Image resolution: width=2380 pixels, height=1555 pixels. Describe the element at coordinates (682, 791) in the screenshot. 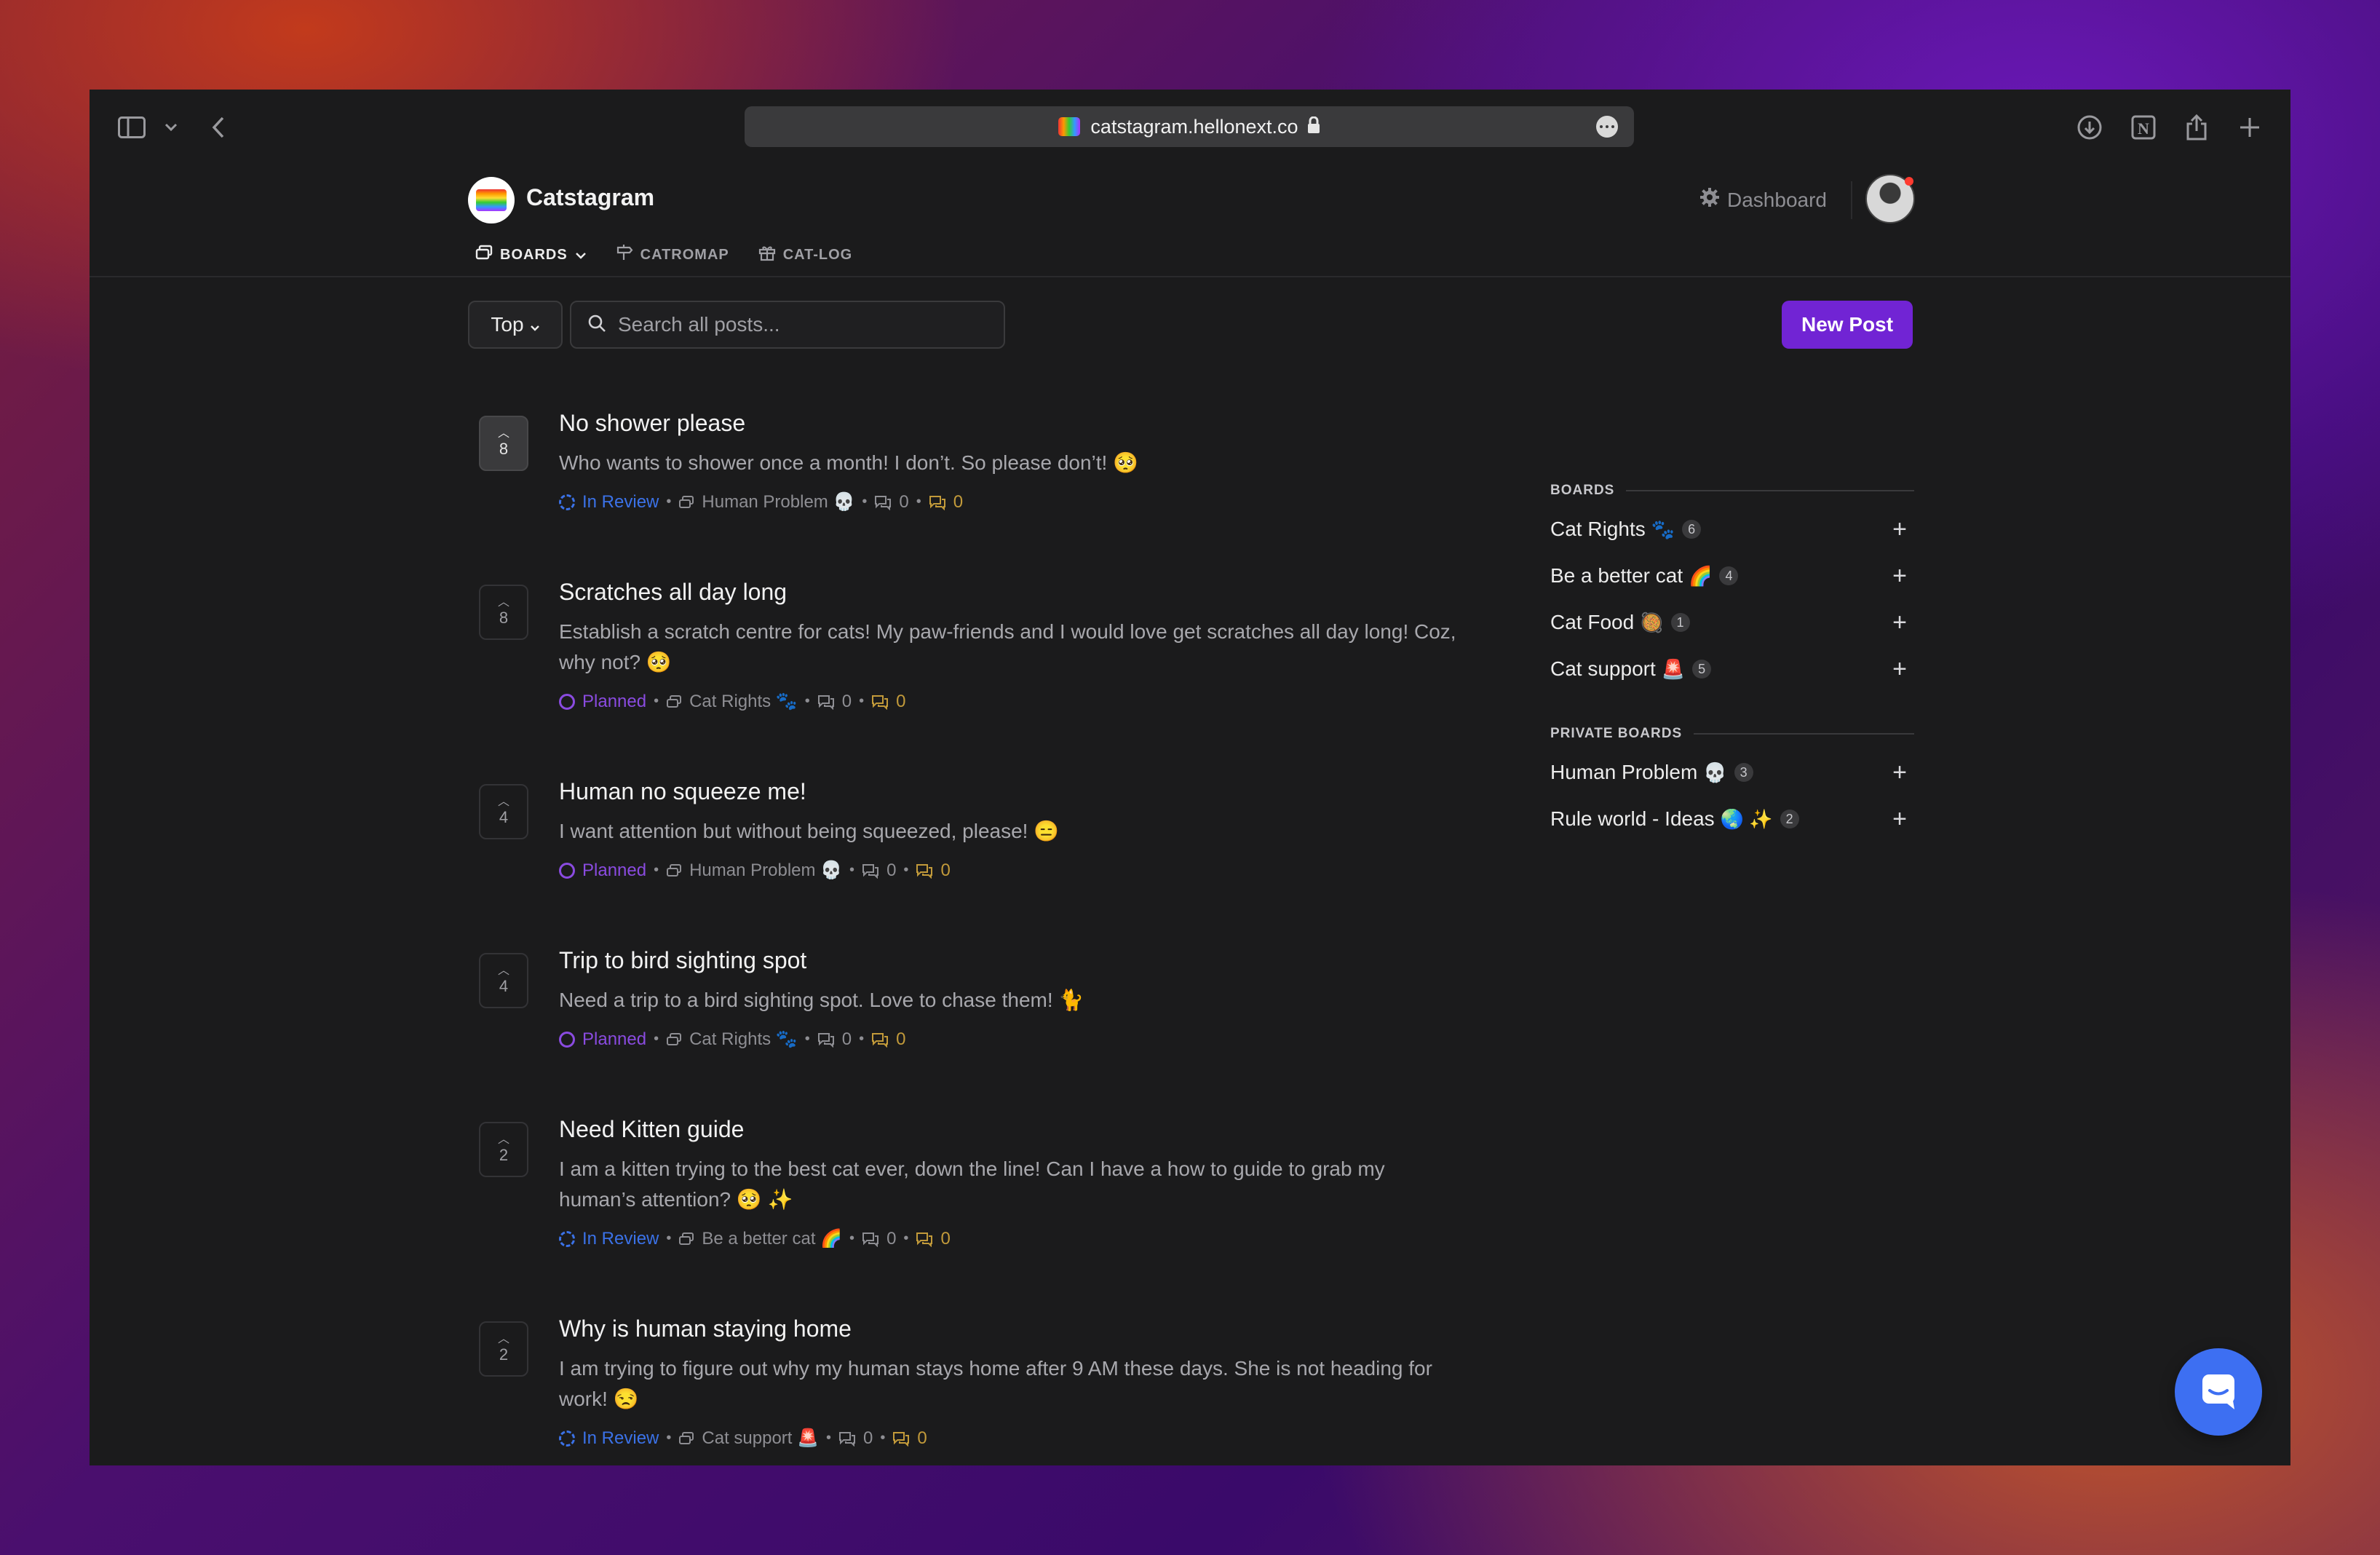

I see `post-title: Human no squeeze me!` at that location.